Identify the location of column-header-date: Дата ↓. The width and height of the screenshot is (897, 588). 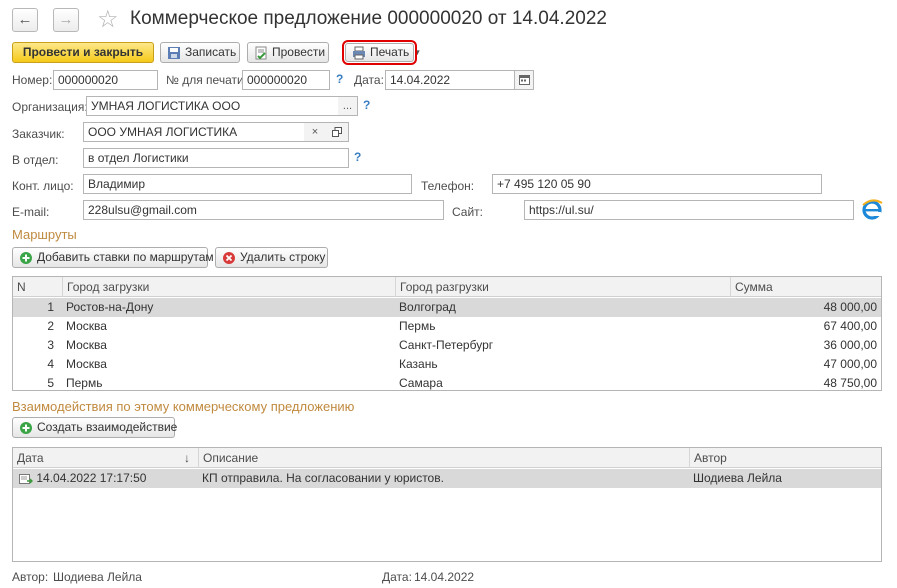
(105, 458).